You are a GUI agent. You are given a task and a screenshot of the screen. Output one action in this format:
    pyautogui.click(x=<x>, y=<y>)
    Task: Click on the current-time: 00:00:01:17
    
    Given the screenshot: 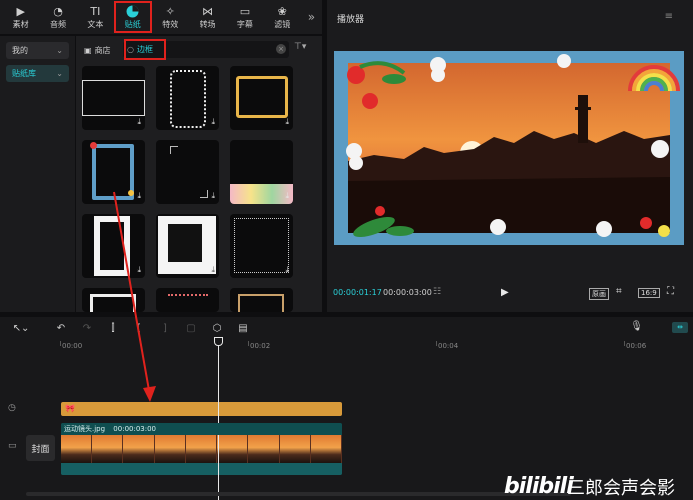 What is the action you would take?
    pyautogui.click(x=357, y=292)
    